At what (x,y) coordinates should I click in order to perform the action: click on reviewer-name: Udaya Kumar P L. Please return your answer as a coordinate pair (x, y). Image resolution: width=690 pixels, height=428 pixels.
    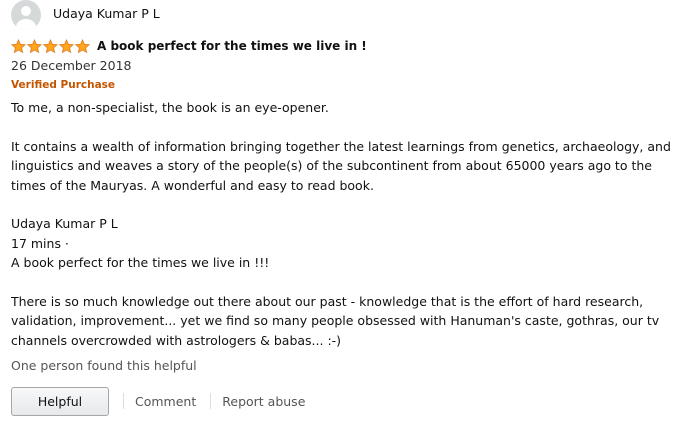
    Looking at the image, I should click on (106, 13).